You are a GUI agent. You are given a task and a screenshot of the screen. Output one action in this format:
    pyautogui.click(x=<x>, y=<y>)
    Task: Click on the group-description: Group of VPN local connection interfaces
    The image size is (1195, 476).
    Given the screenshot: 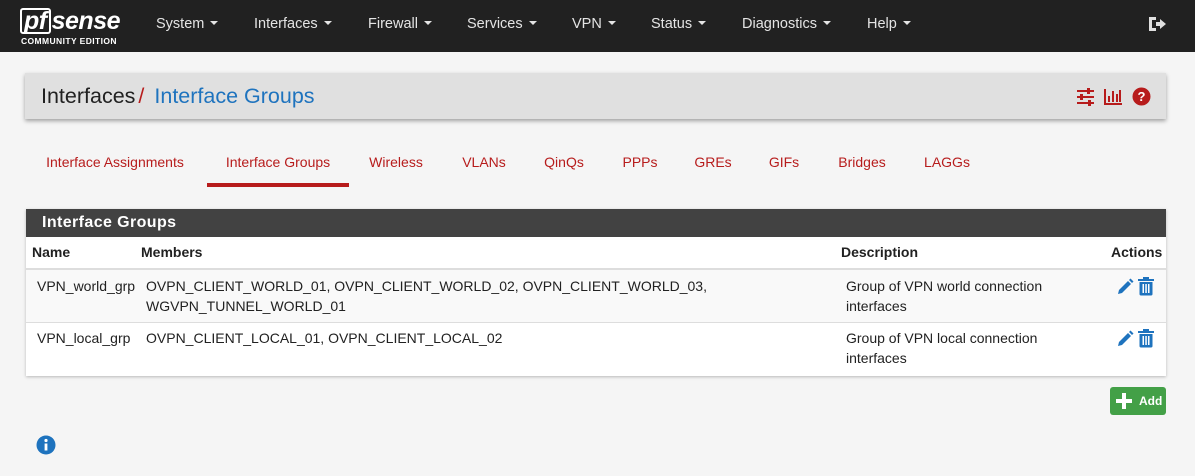 What is the action you would take?
    pyautogui.click(x=966, y=348)
    